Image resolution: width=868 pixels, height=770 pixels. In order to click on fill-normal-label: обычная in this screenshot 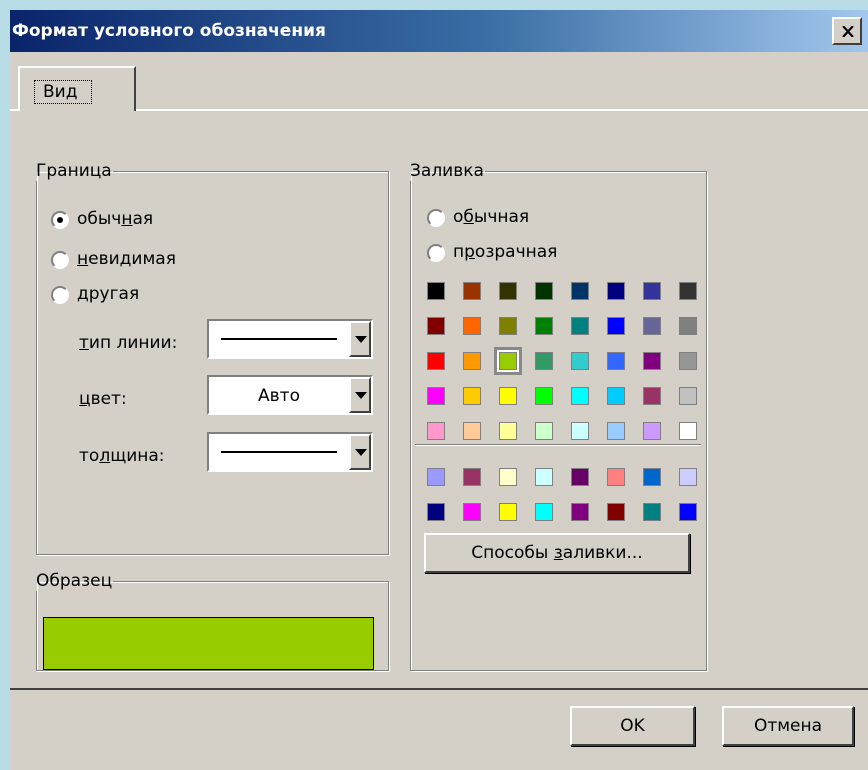, I will do `click(491, 217)`.